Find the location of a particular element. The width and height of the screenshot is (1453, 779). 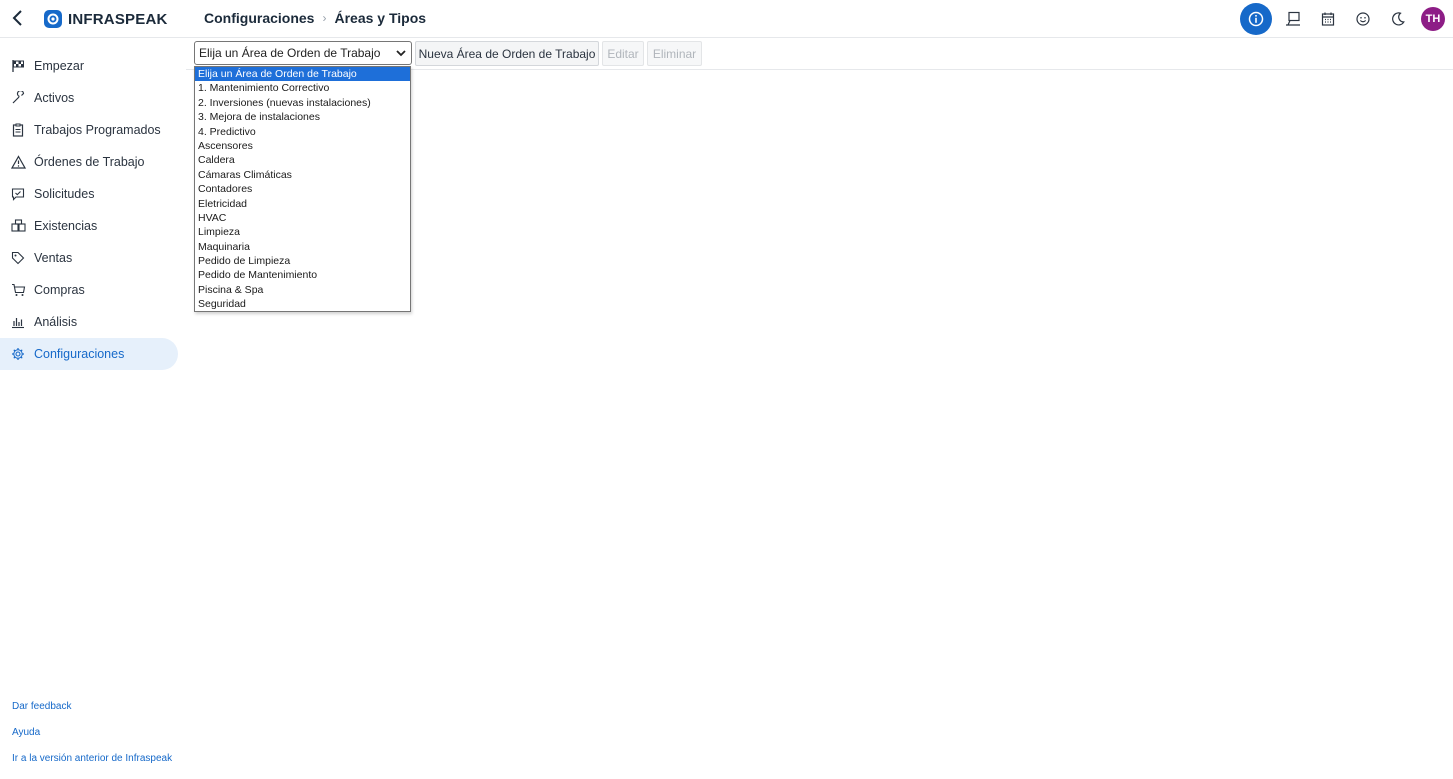

checkered-flag-icon is located at coordinates (18, 66).